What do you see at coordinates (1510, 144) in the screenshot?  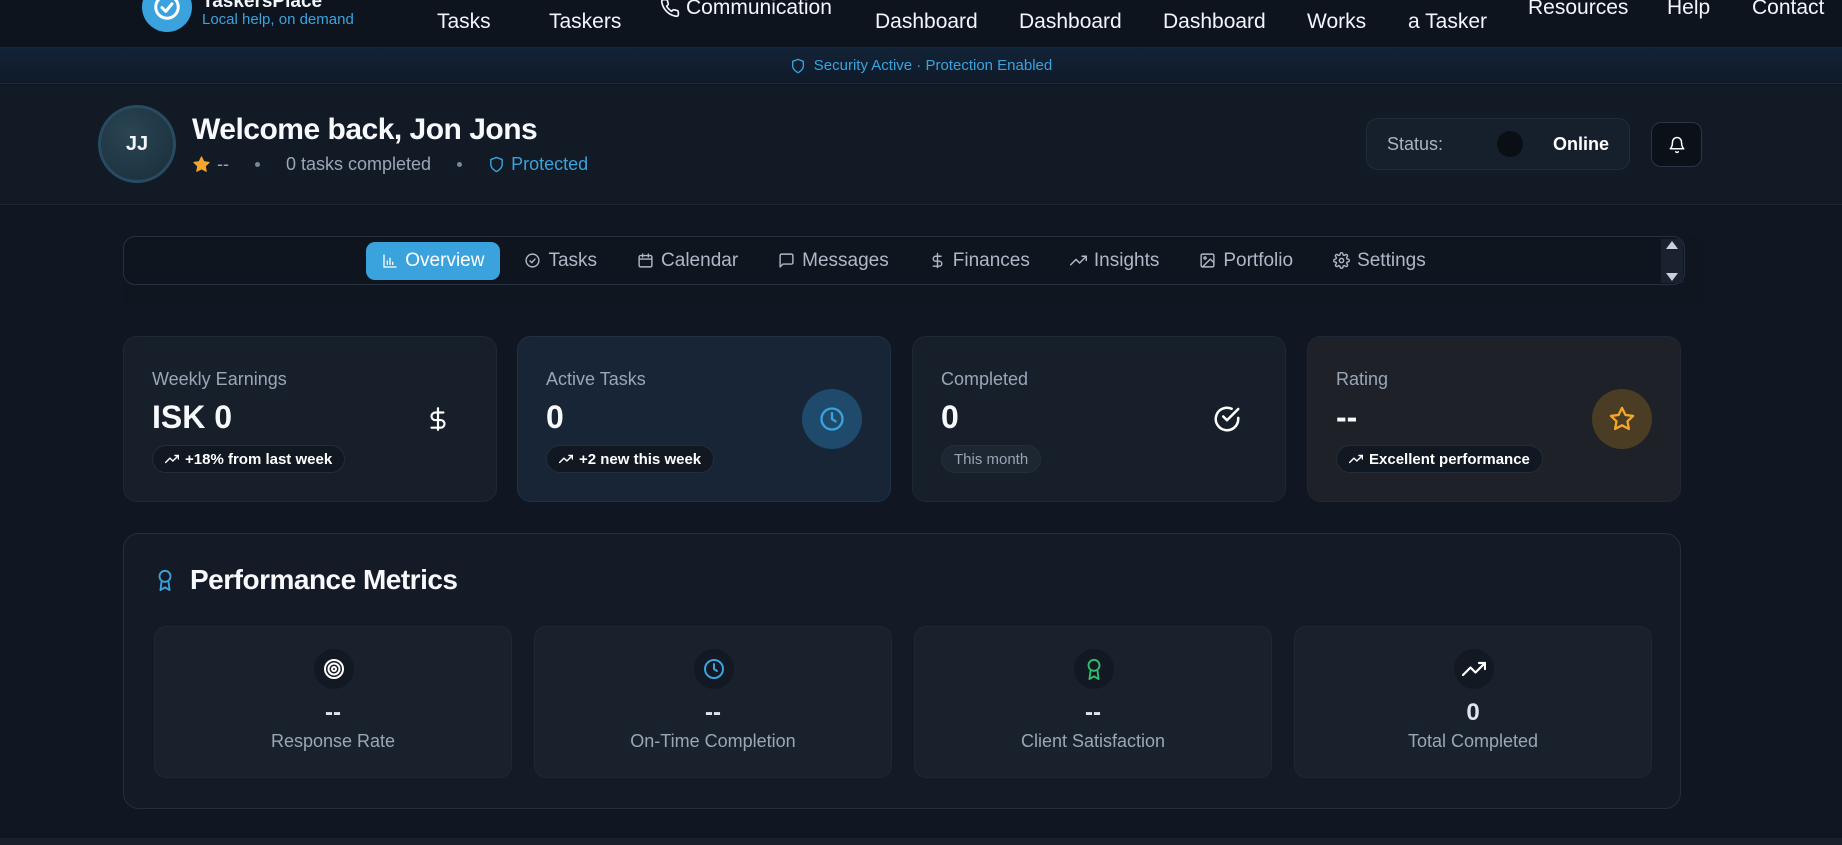 I see `status-indicator` at bounding box center [1510, 144].